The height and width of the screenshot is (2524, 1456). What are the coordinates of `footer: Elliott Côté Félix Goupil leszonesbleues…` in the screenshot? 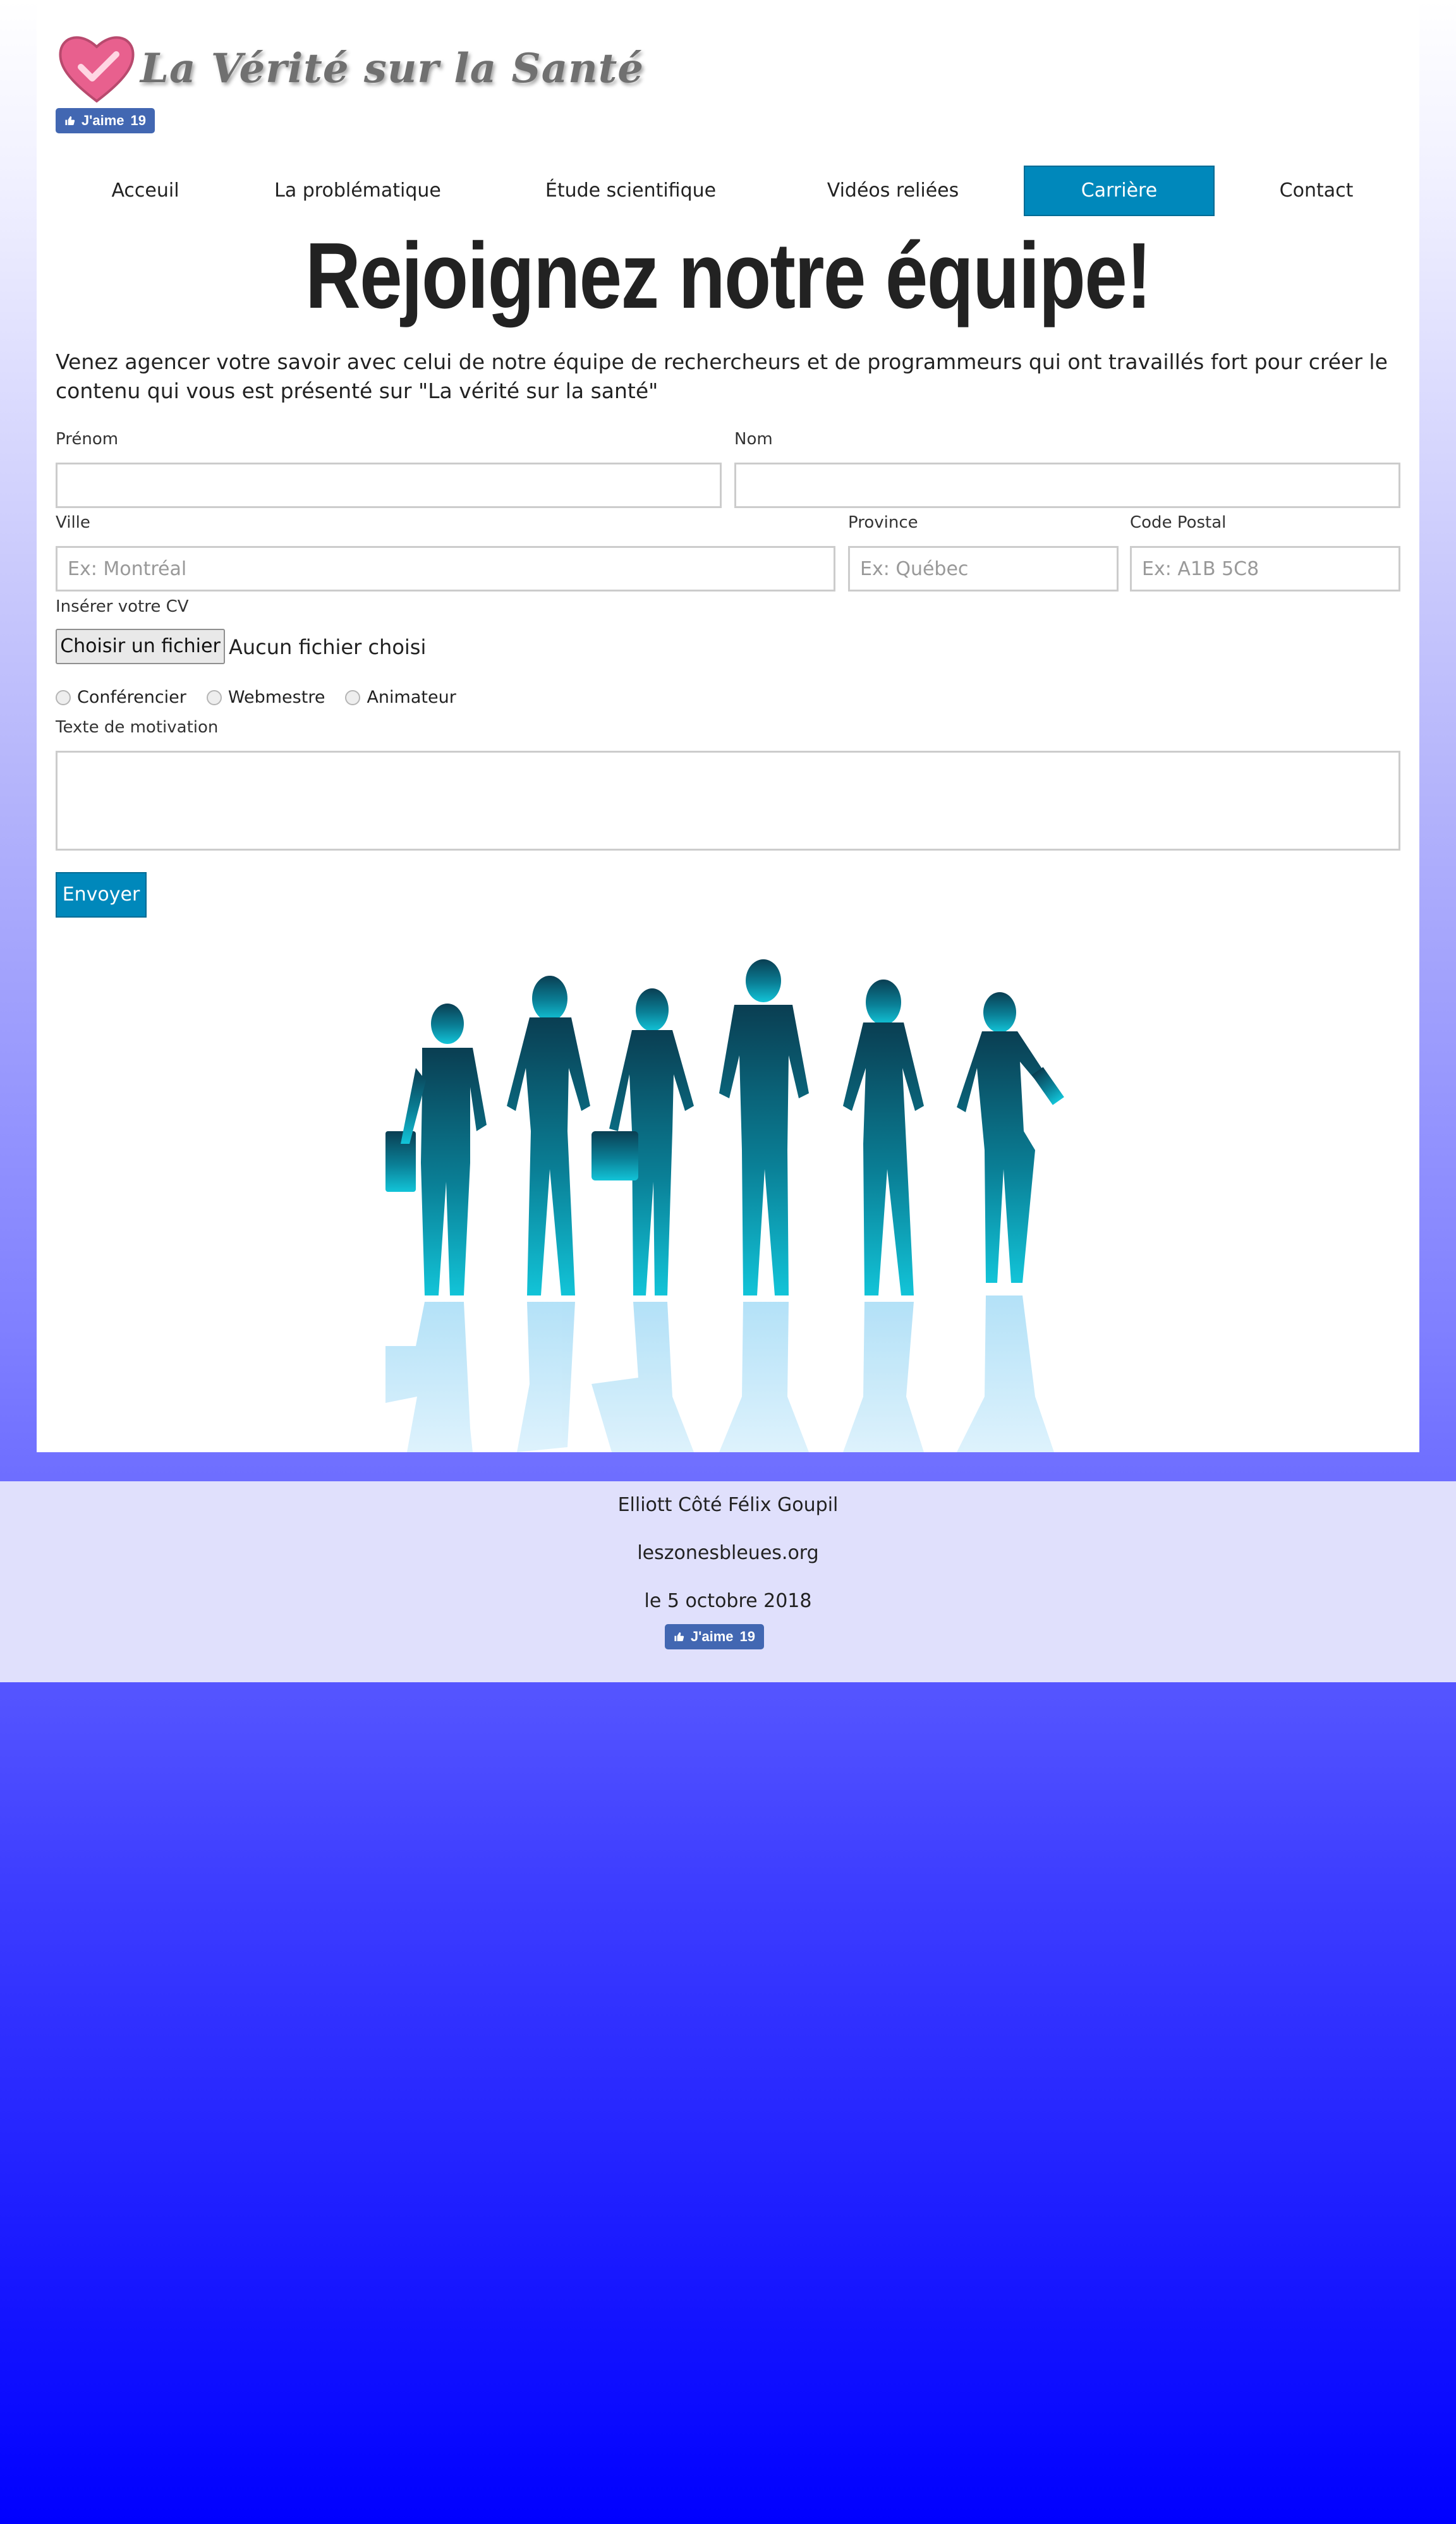 It's located at (728, 1581).